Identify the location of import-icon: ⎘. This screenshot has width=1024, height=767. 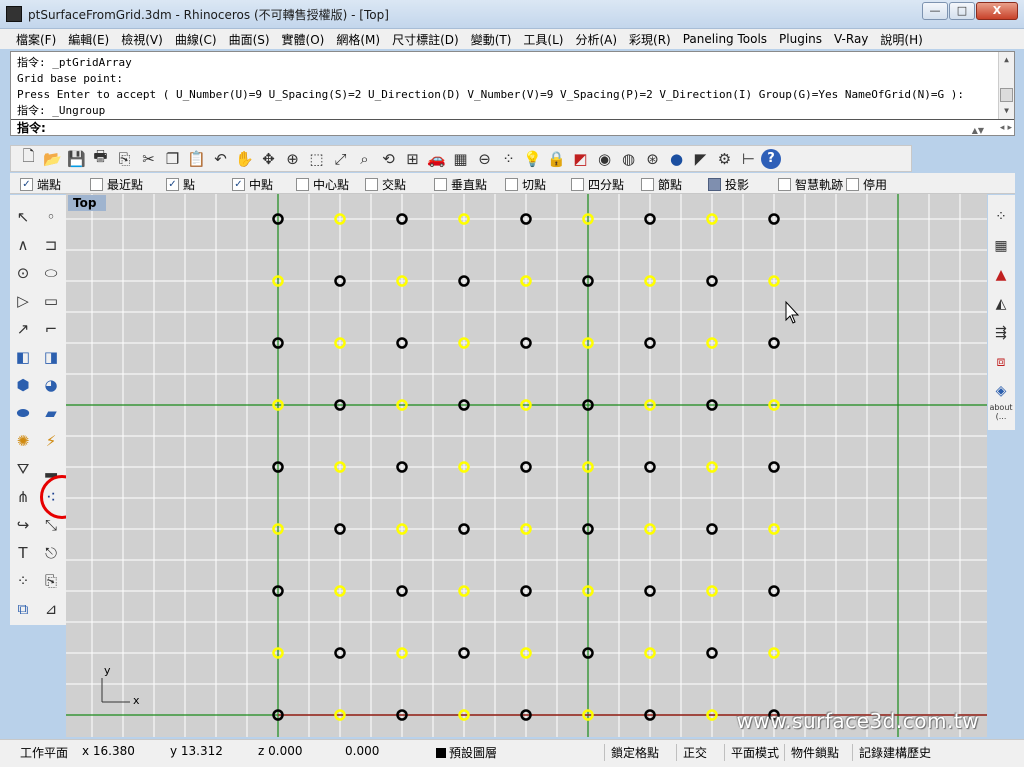
(124, 158).